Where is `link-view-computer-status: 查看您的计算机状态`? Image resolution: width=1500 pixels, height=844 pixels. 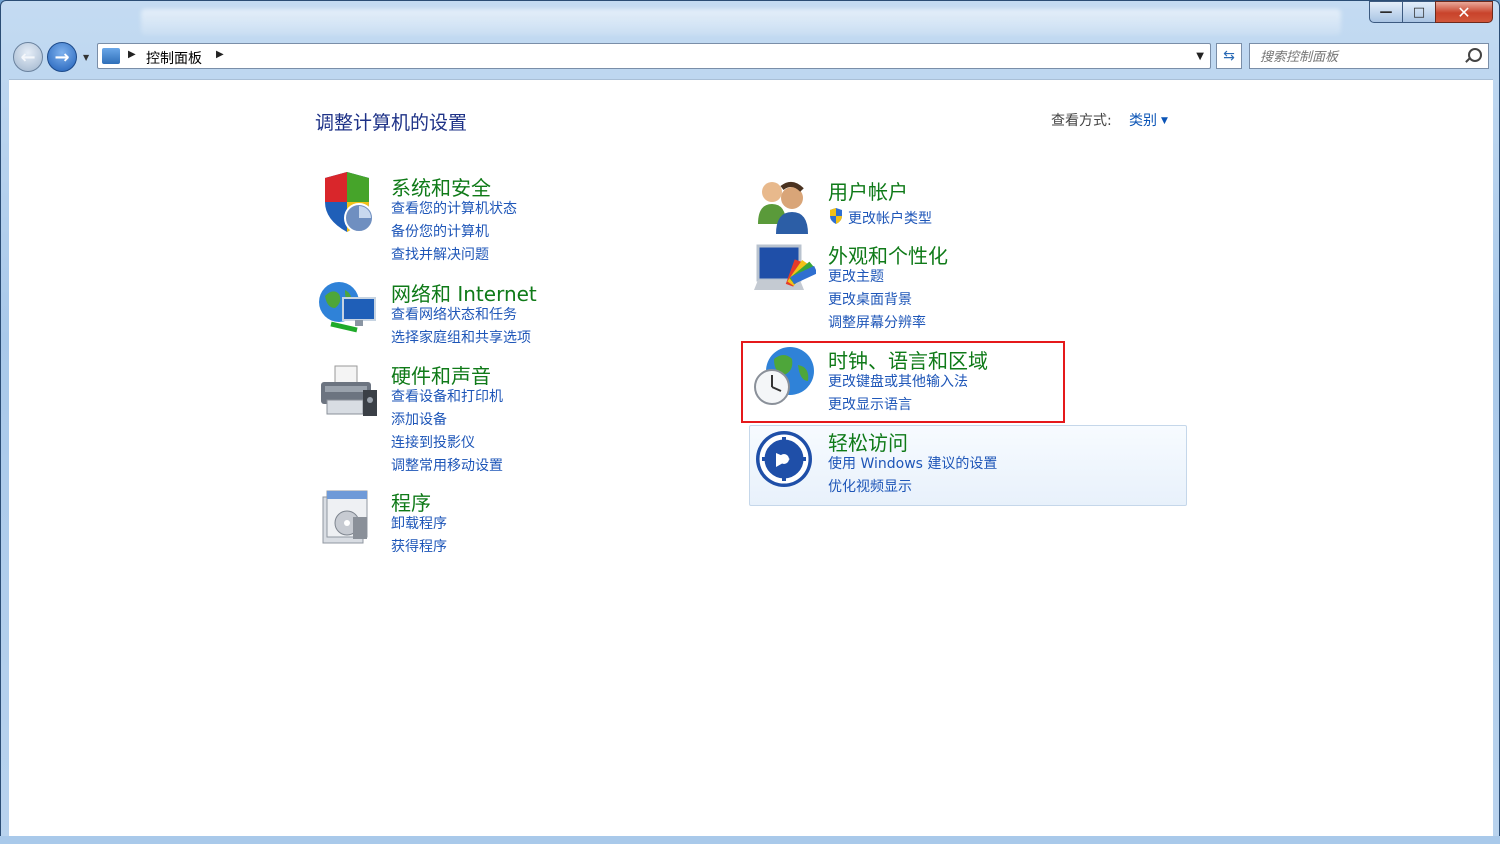
link-view-computer-status: 查看您的计算机状态 is located at coordinates (454, 208).